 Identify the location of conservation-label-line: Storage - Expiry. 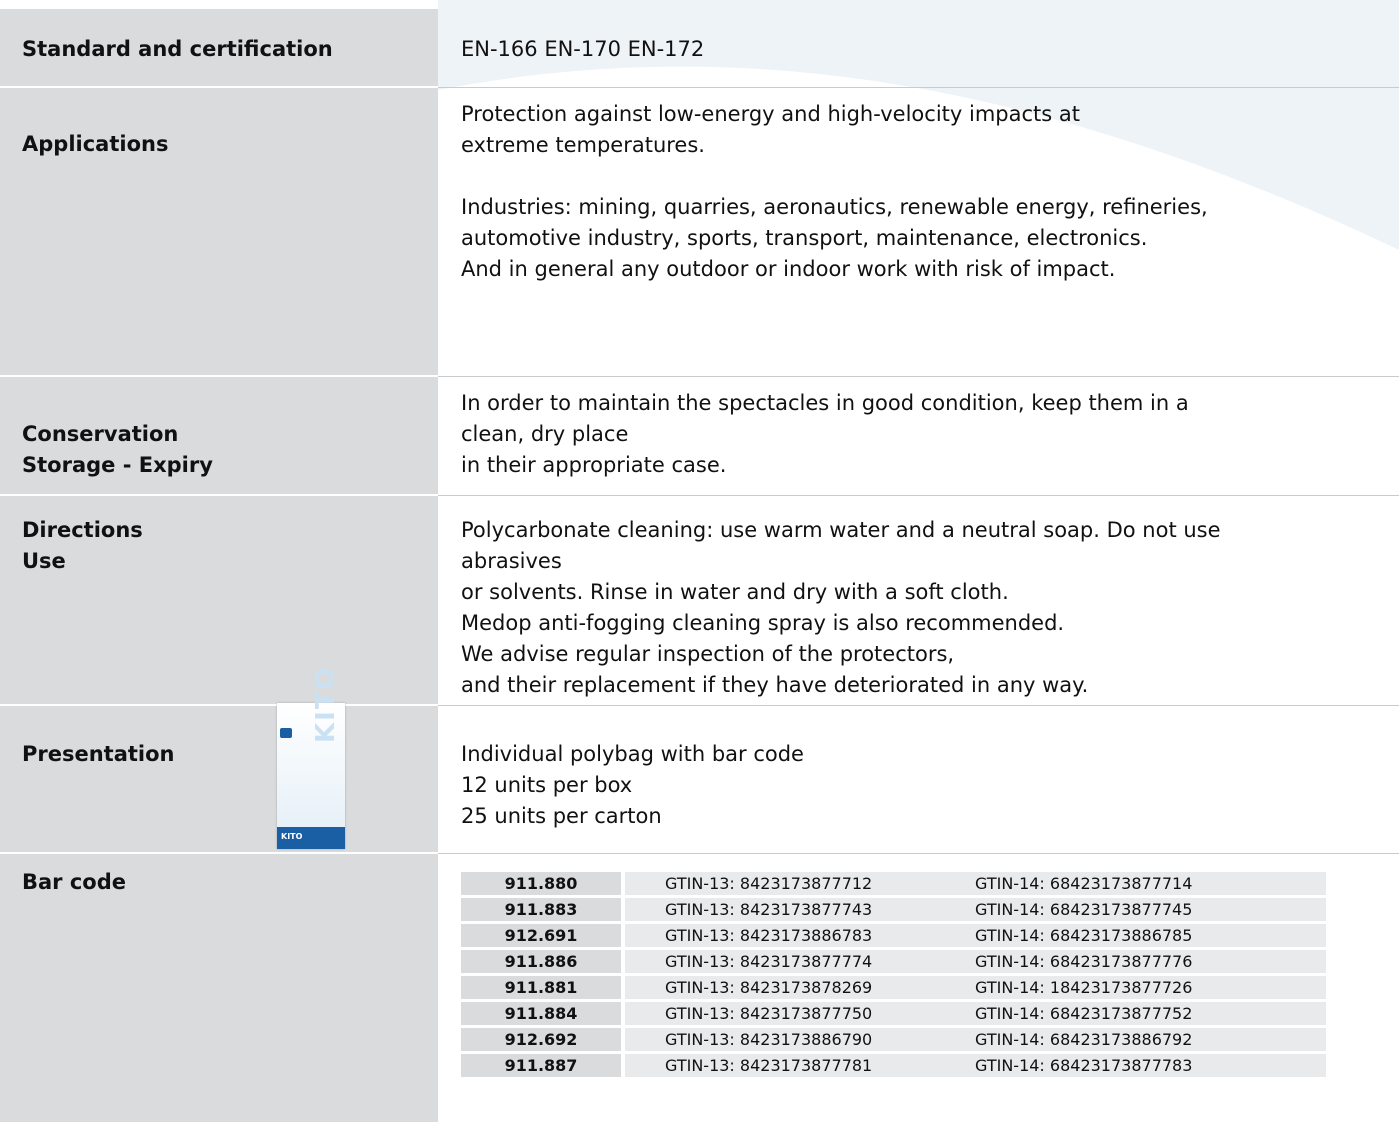
(117, 465).